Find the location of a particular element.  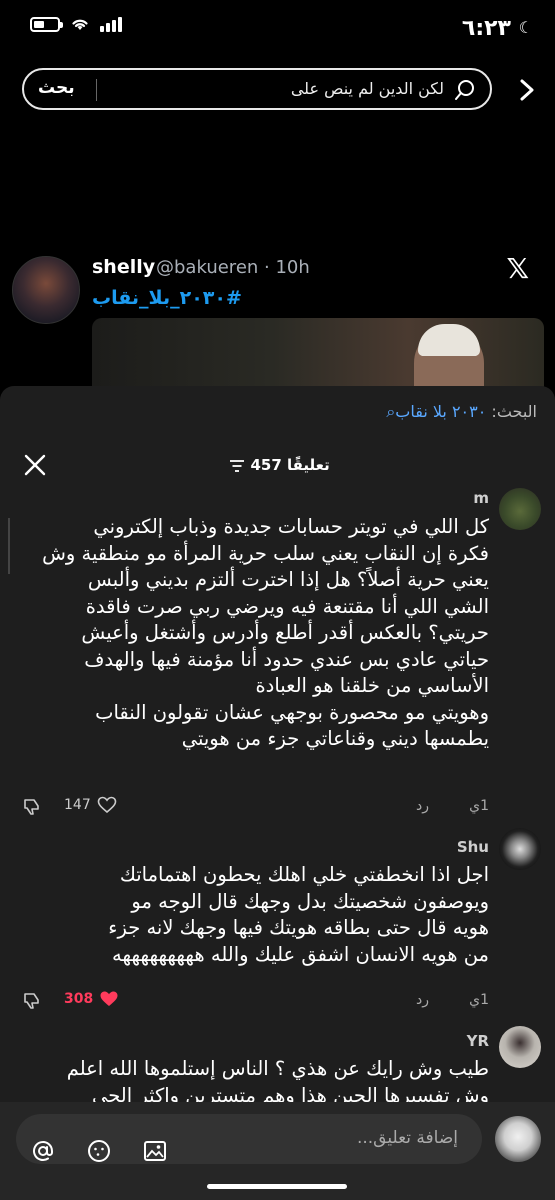

tweet-author-name: shelly is located at coordinates (124, 267).